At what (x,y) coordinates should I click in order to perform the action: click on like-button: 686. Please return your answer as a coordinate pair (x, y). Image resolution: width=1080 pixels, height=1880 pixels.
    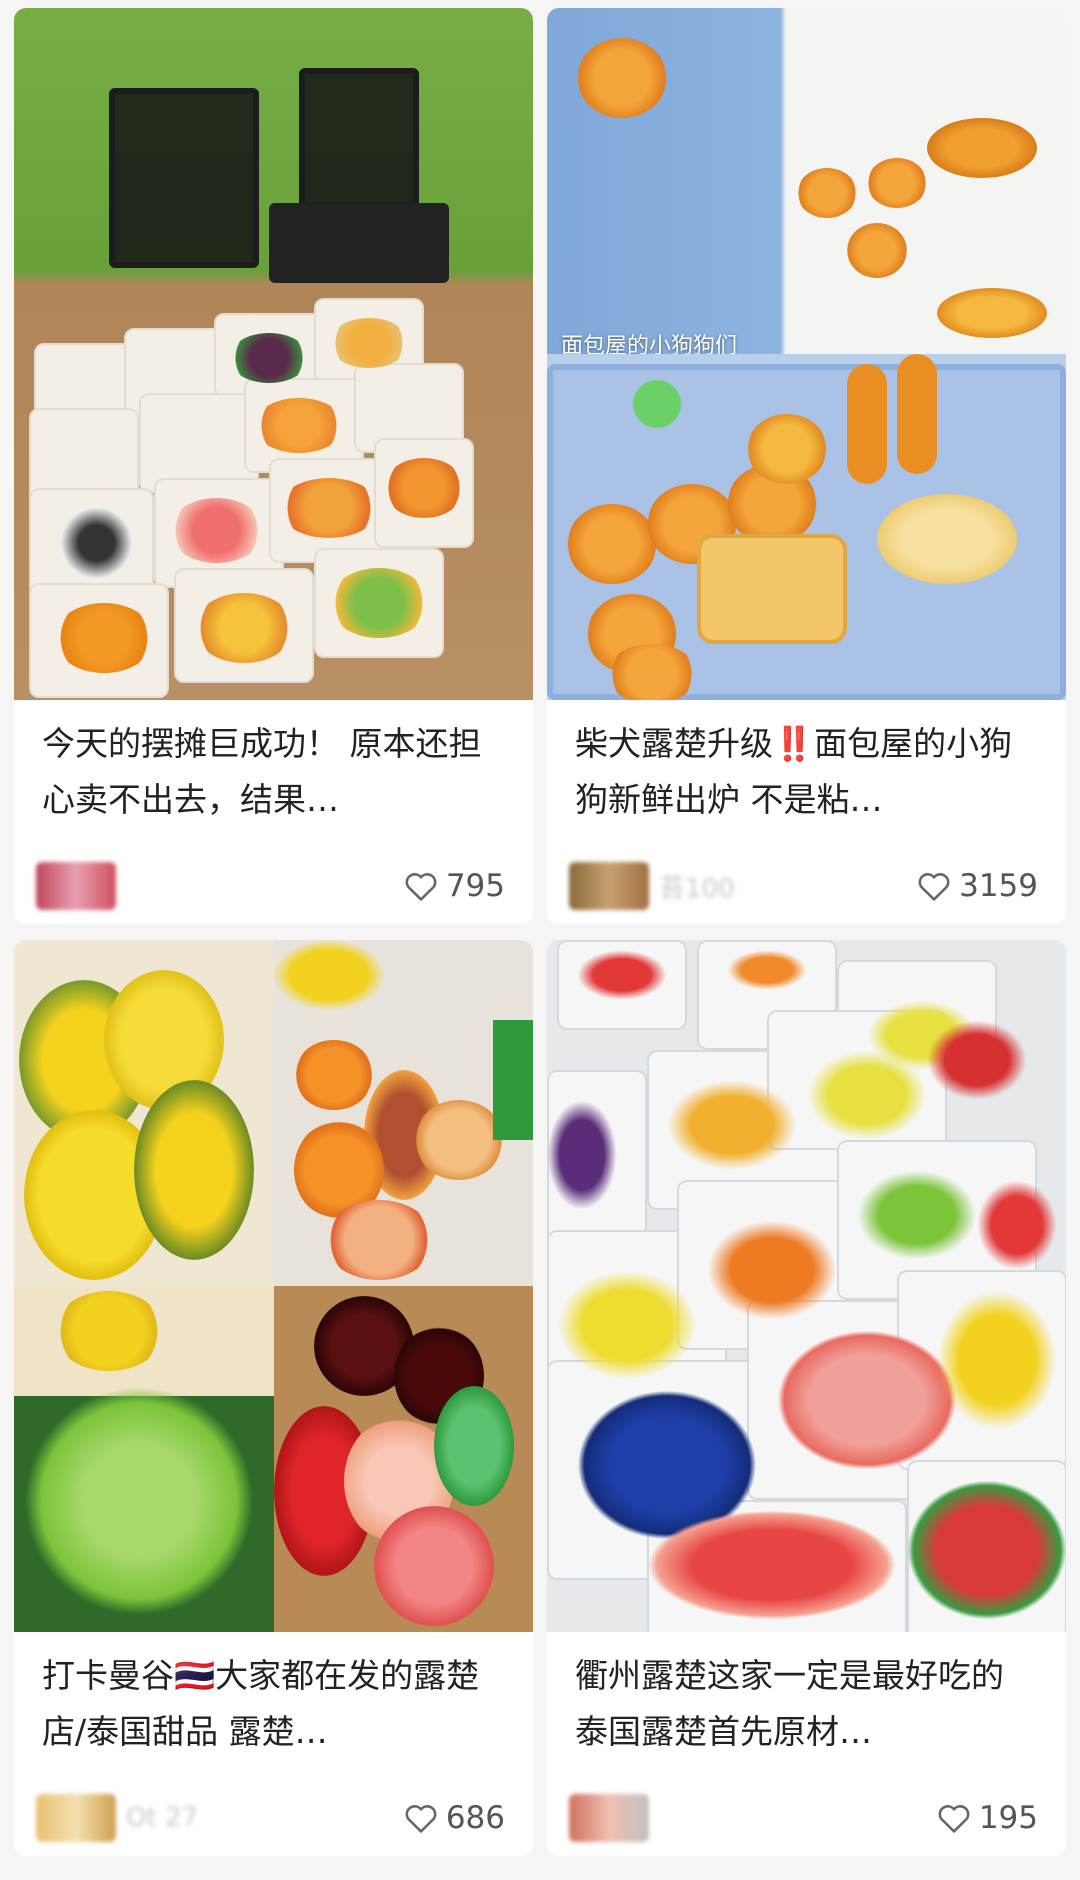
    Looking at the image, I should click on (454, 1818).